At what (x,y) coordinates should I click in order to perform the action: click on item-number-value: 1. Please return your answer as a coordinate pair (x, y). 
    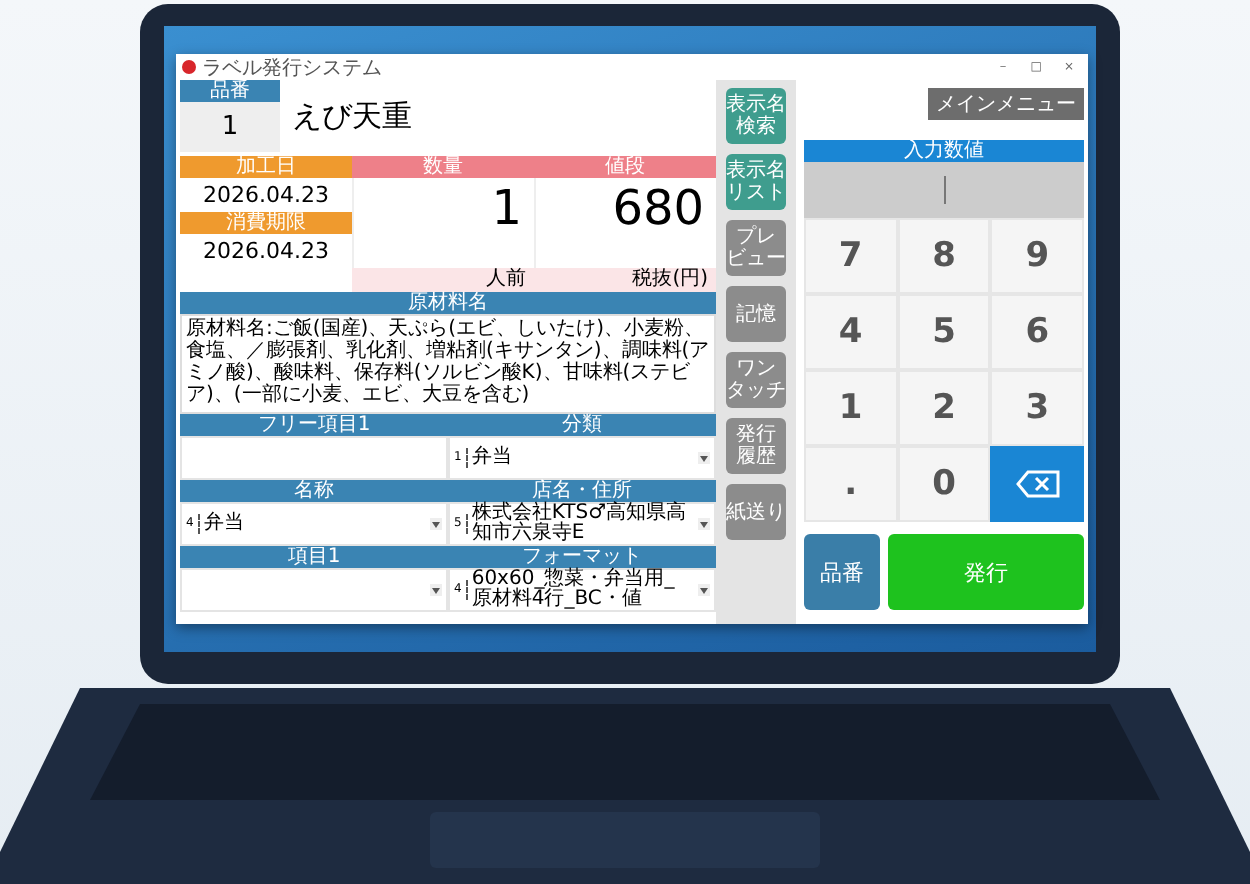
    Looking at the image, I should click on (230, 127).